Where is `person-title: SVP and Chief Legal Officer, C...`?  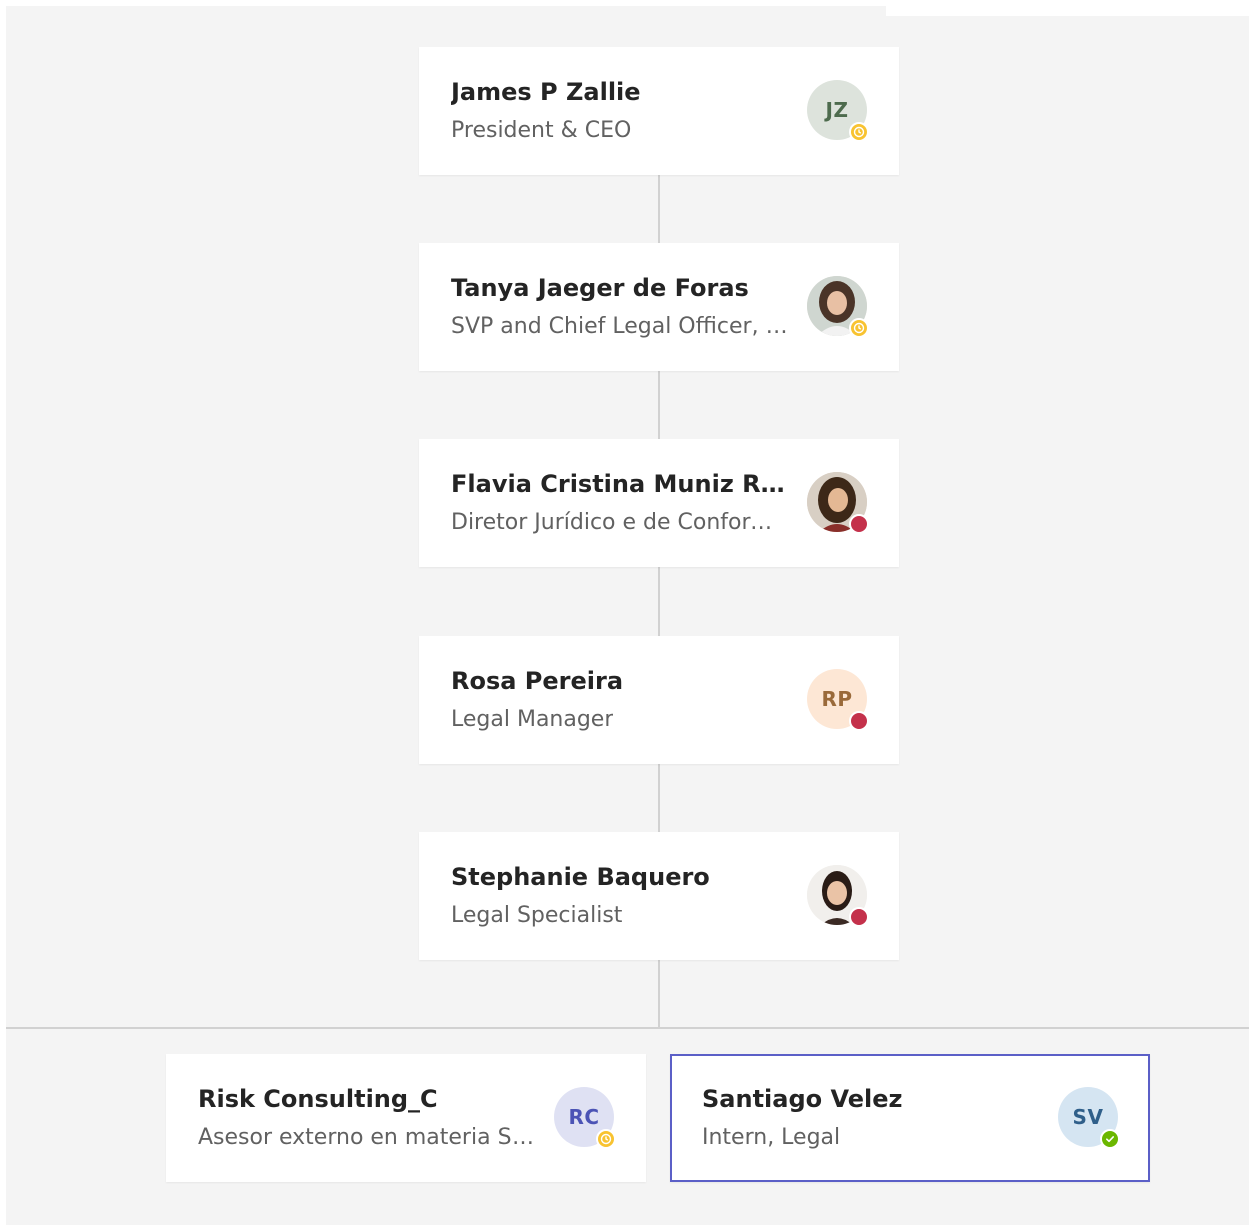
person-title: SVP and Chief Legal Officer, C... is located at coordinates (621, 326).